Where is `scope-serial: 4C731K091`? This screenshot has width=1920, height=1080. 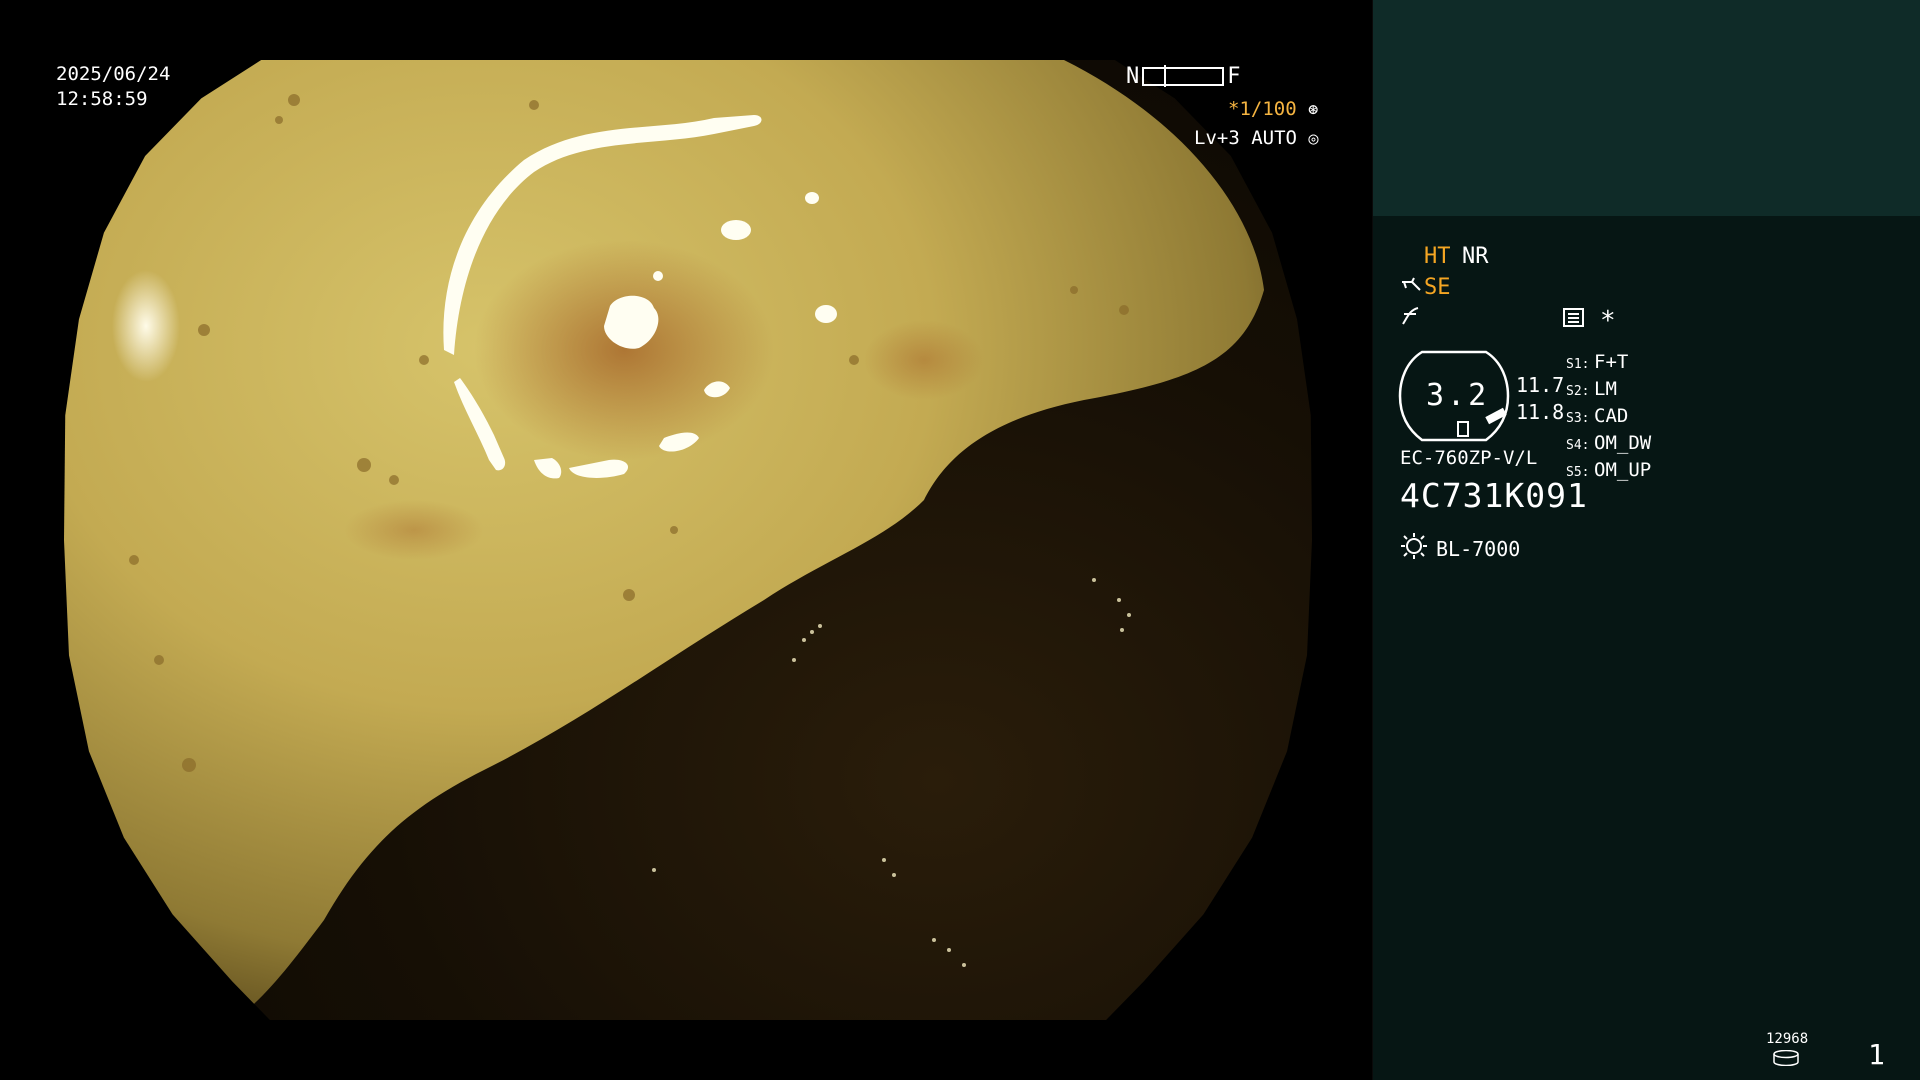
scope-serial: 4C731K091 is located at coordinates (1494, 495).